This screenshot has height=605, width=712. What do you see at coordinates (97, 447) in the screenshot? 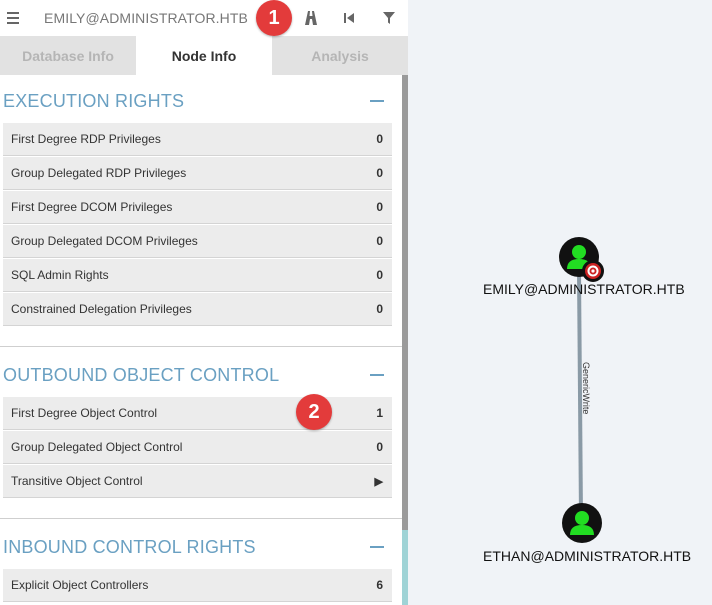
I see `row-label: Group Delegated Object Control` at bounding box center [97, 447].